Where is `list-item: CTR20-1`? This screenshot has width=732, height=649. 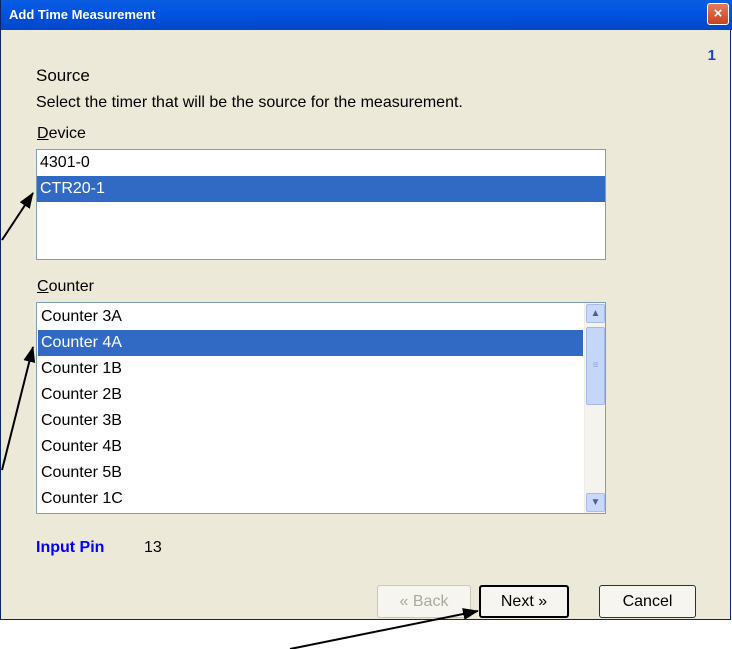
list-item: CTR20-1 is located at coordinates (321, 189).